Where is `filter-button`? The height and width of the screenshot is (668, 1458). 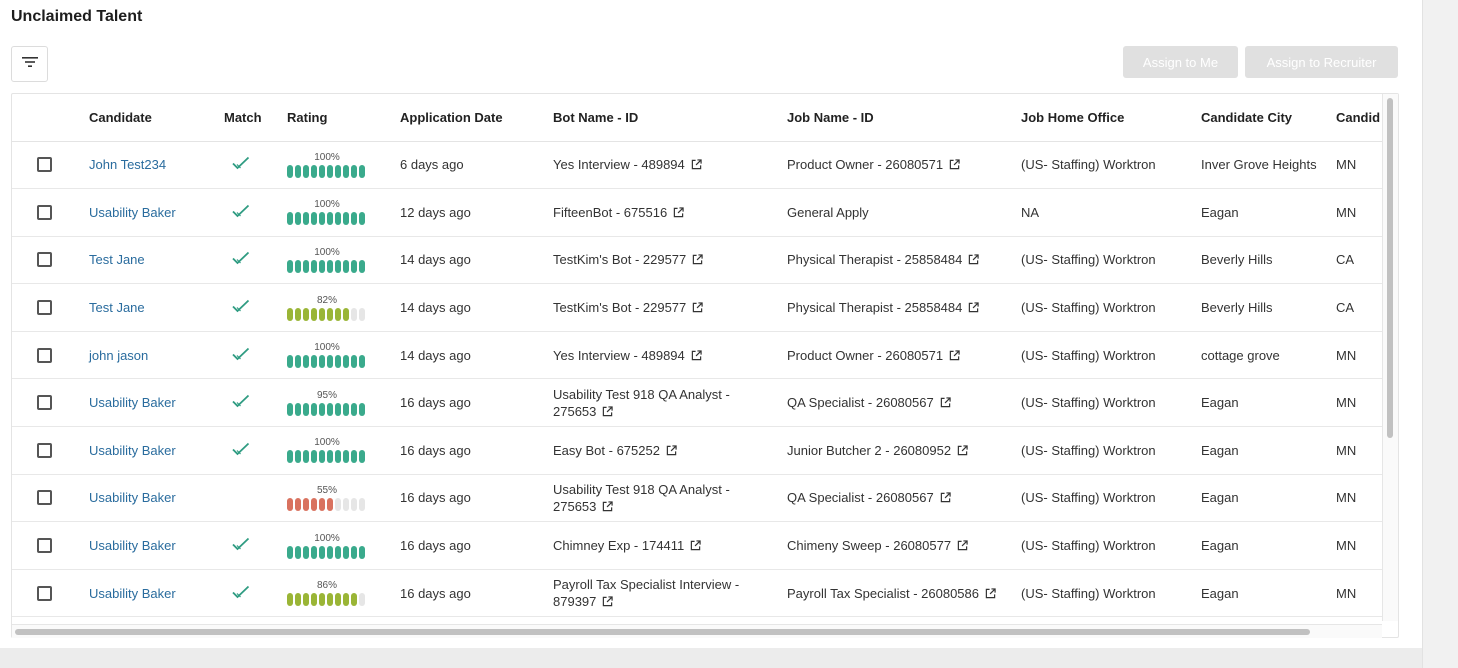 filter-button is located at coordinates (29, 64).